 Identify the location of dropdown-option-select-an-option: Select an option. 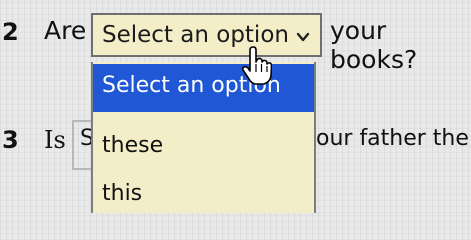
(203, 88).